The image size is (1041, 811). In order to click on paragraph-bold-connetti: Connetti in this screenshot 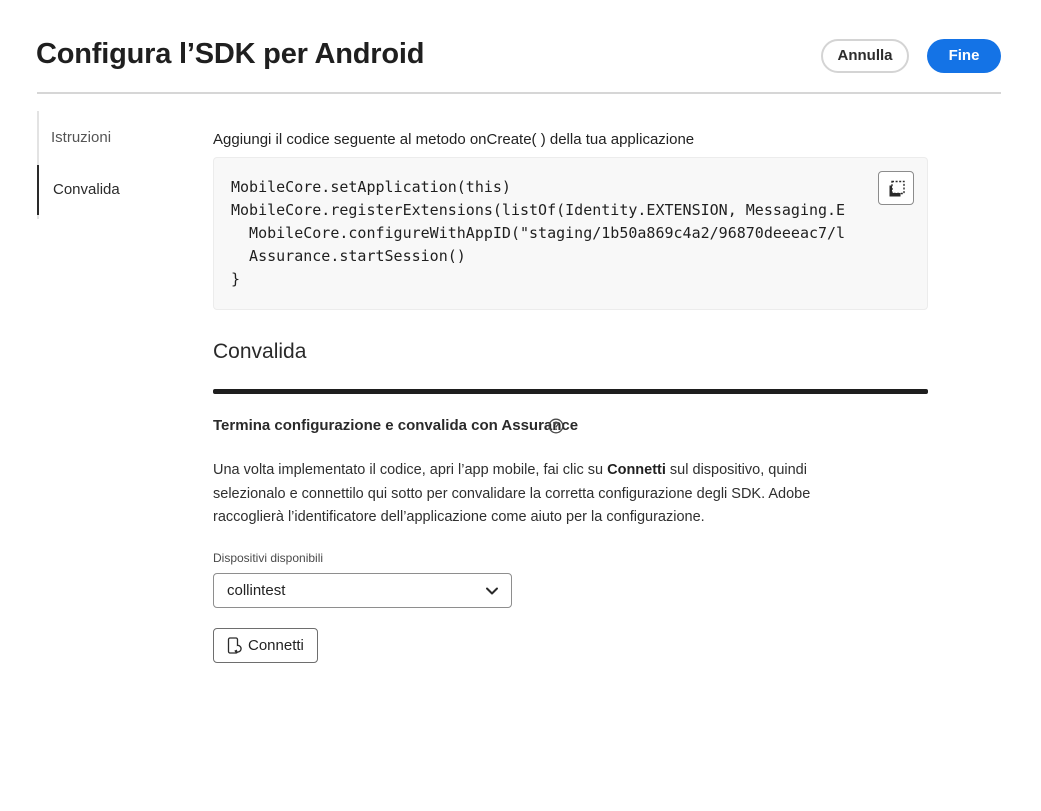, I will do `click(636, 470)`.